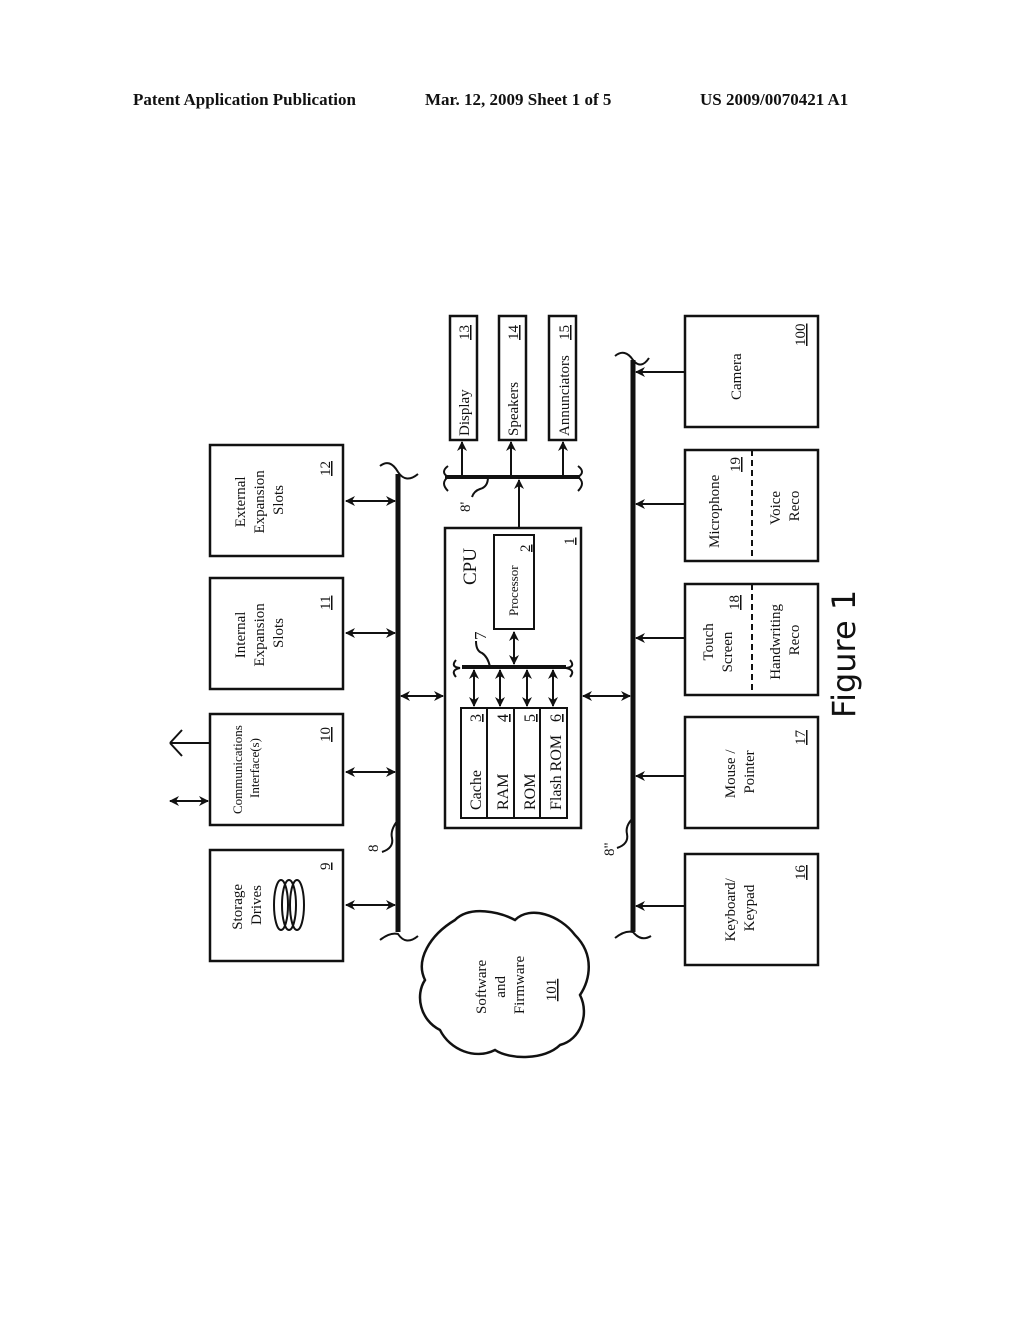 The width and height of the screenshot is (1024, 1320). I want to click on mic-label: Microphone, so click(715, 511).